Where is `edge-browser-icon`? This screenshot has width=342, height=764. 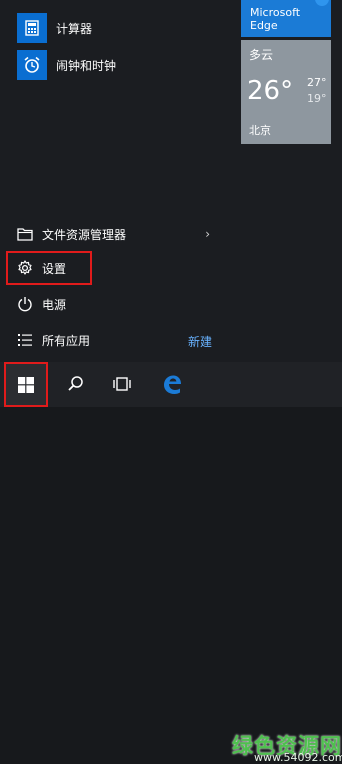 edge-browser-icon is located at coordinates (172, 384).